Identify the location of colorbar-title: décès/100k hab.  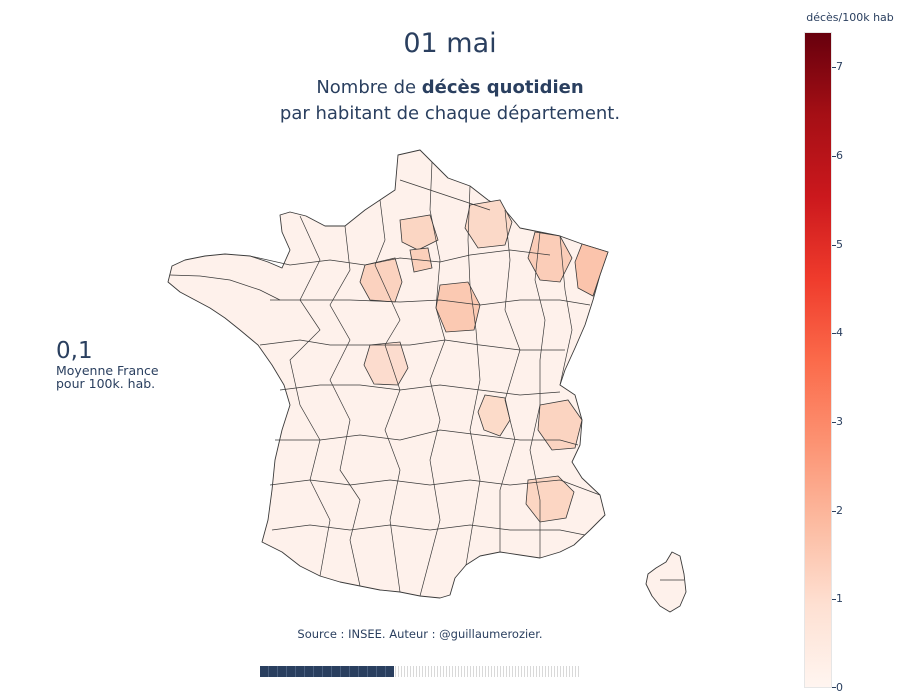
(850, 17).